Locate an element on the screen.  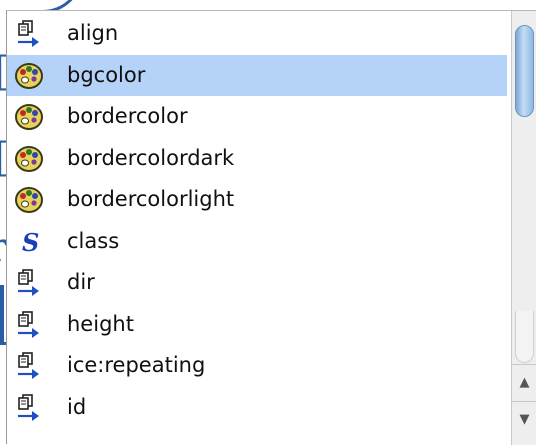
list-item-label: bordercolordark is located at coordinates (151, 157).